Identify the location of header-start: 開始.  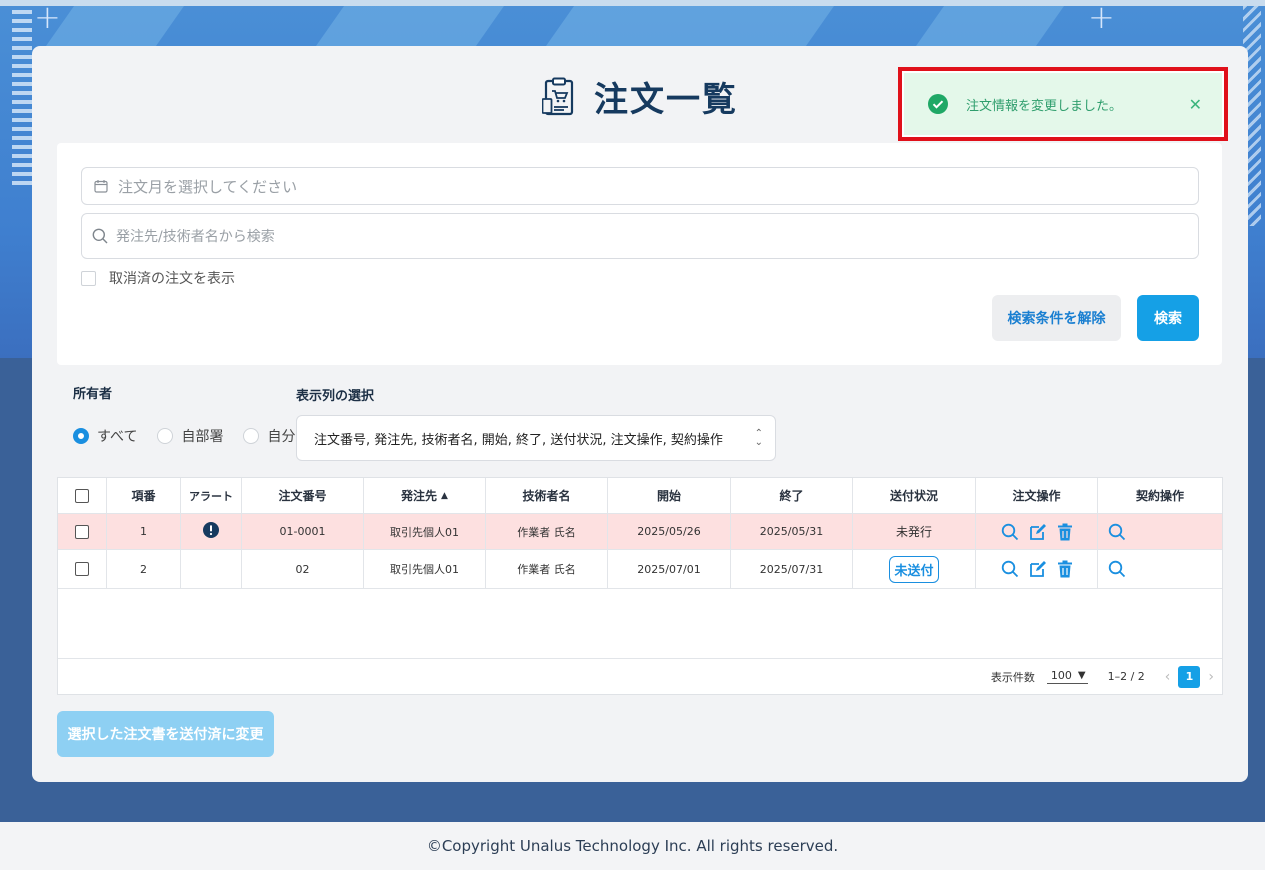
(669, 495).